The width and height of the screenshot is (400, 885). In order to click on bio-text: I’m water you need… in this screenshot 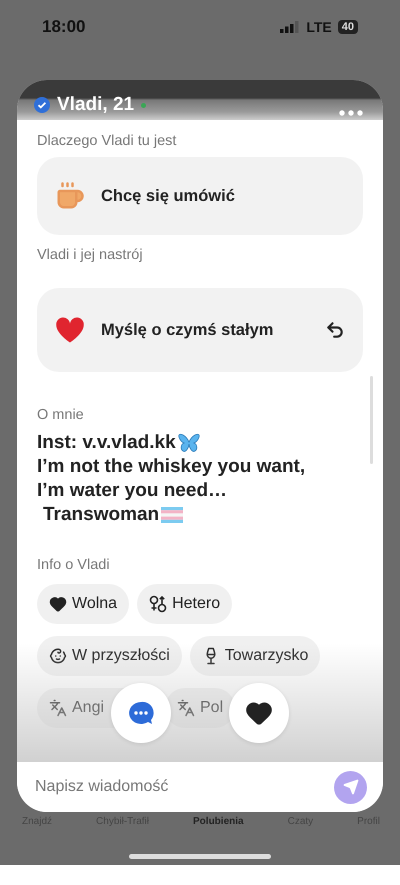, I will do `click(132, 491)`.